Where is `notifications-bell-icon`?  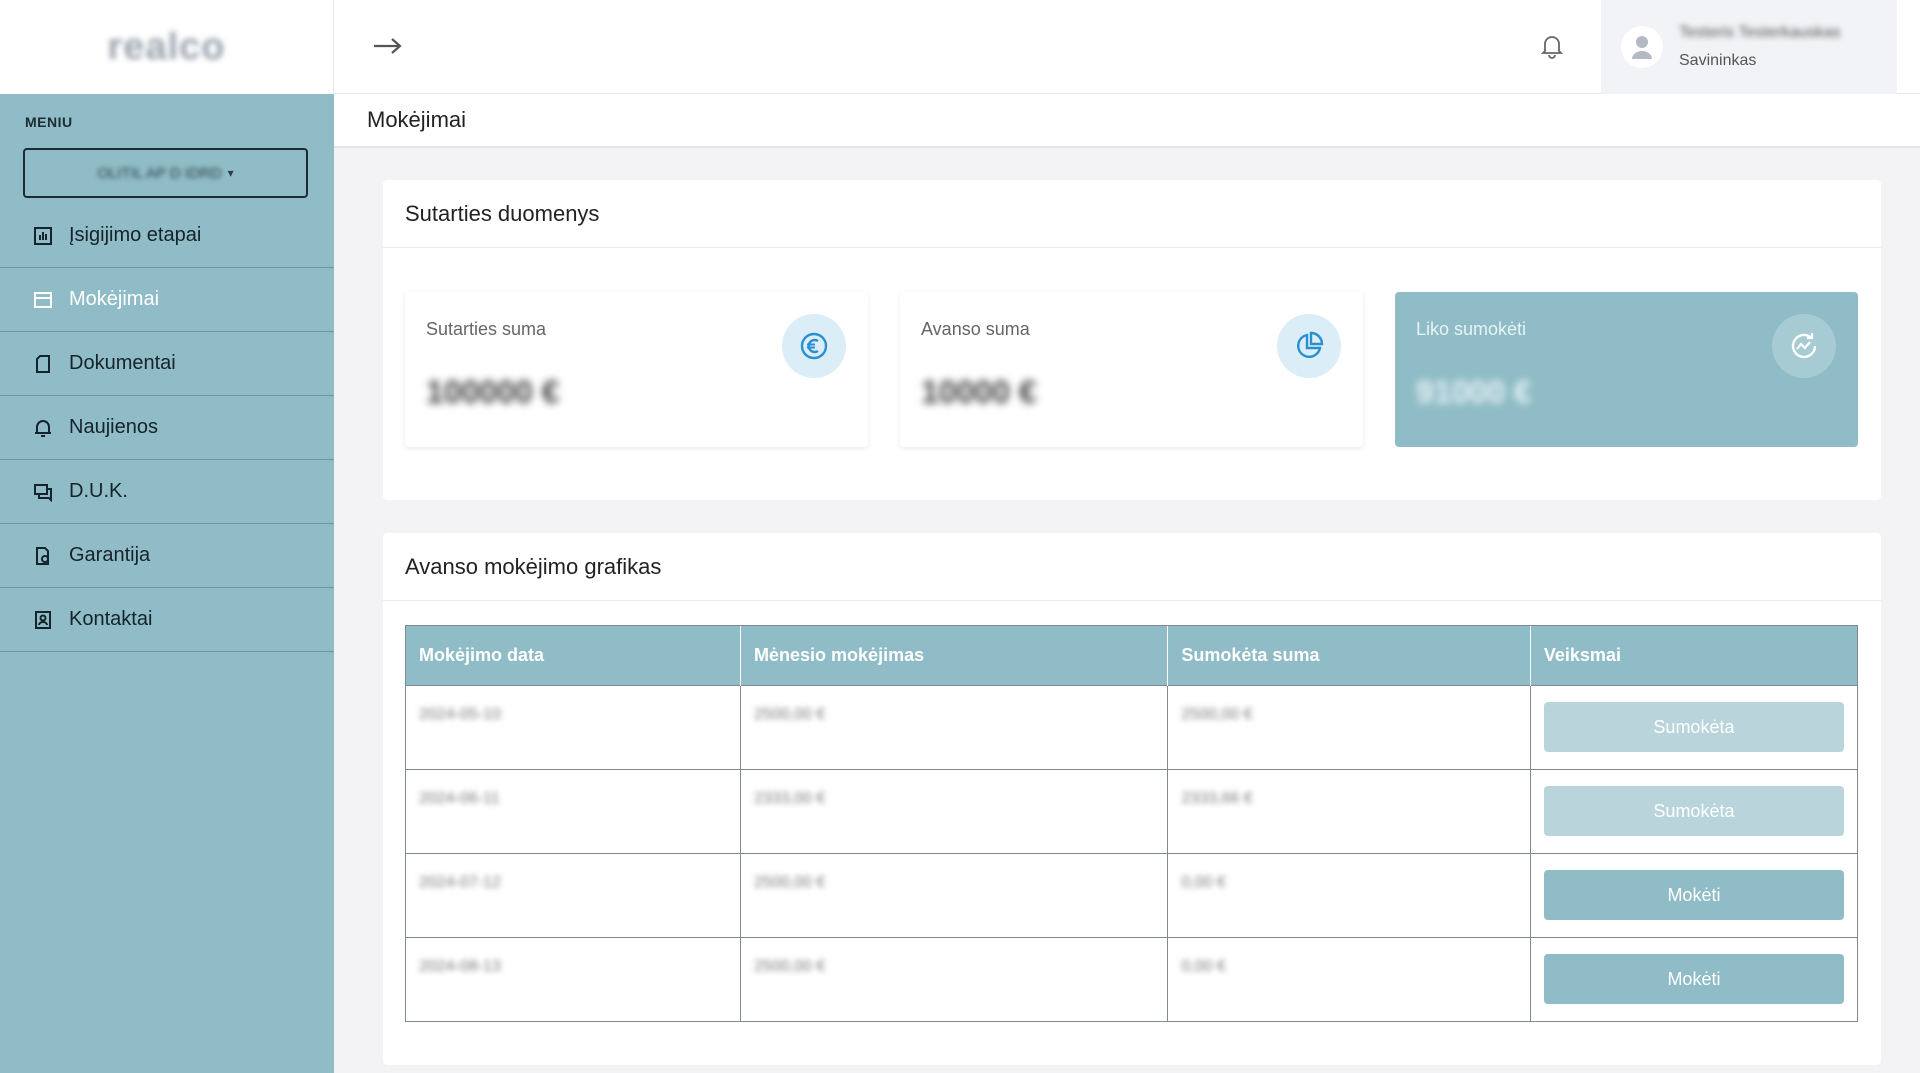
notifications-bell-icon is located at coordinates (1552, 46).